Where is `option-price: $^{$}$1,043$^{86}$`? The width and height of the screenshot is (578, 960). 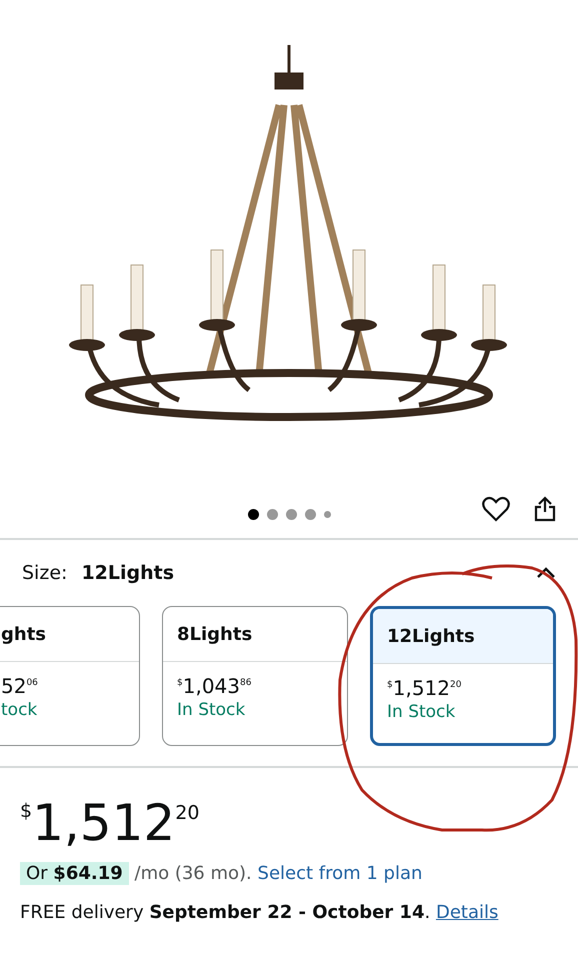 option-price: $^{$}$1,043$^{86}$ is located at coordinates (214, 686).